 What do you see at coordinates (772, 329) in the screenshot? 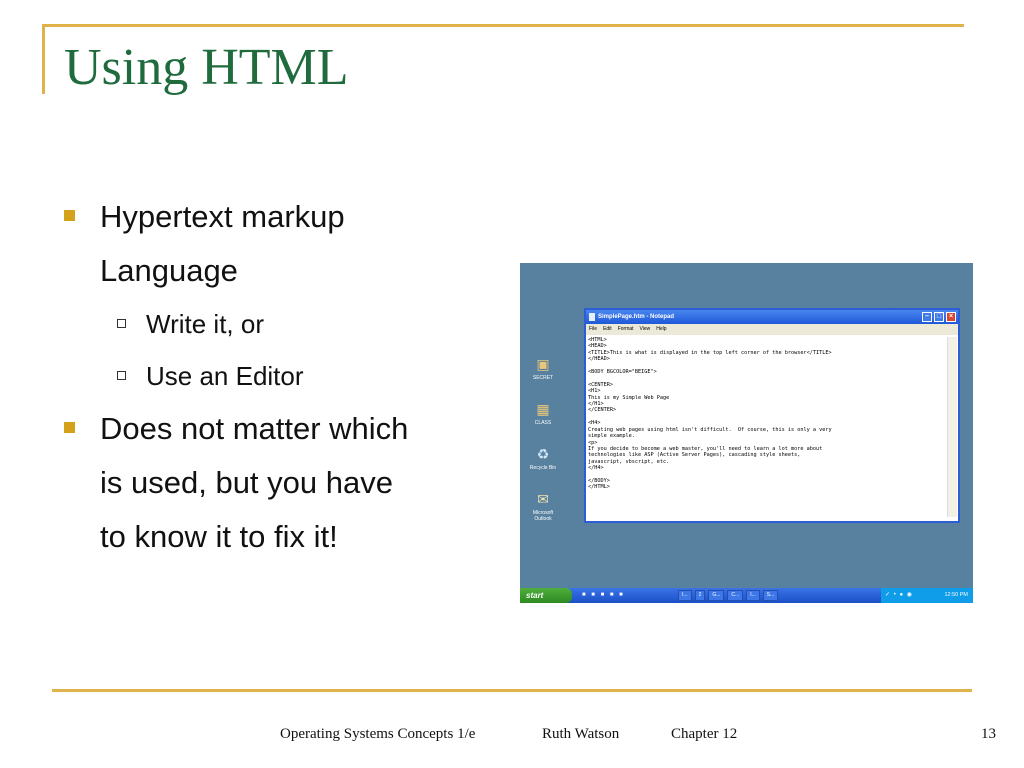
I see `notepad-menubar: File Edit Format View Help` at bounding box center [772, 329].